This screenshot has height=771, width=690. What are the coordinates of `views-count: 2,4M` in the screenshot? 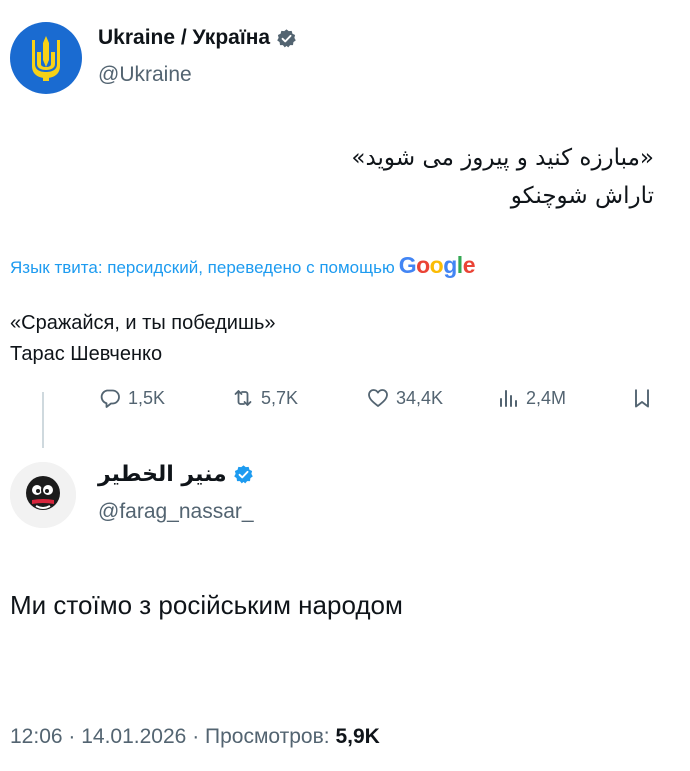 It's located at (546, 397).